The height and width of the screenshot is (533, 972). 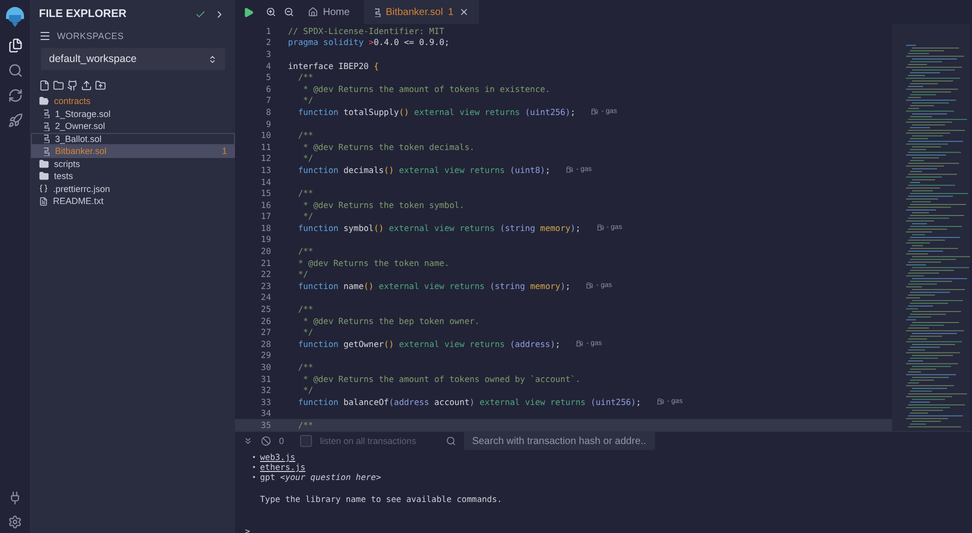 What do you see at coordinates (373, 263) in the screenshot?
I see `code-line: * @dev Returns the token name.` at bounding box center [373, 263].